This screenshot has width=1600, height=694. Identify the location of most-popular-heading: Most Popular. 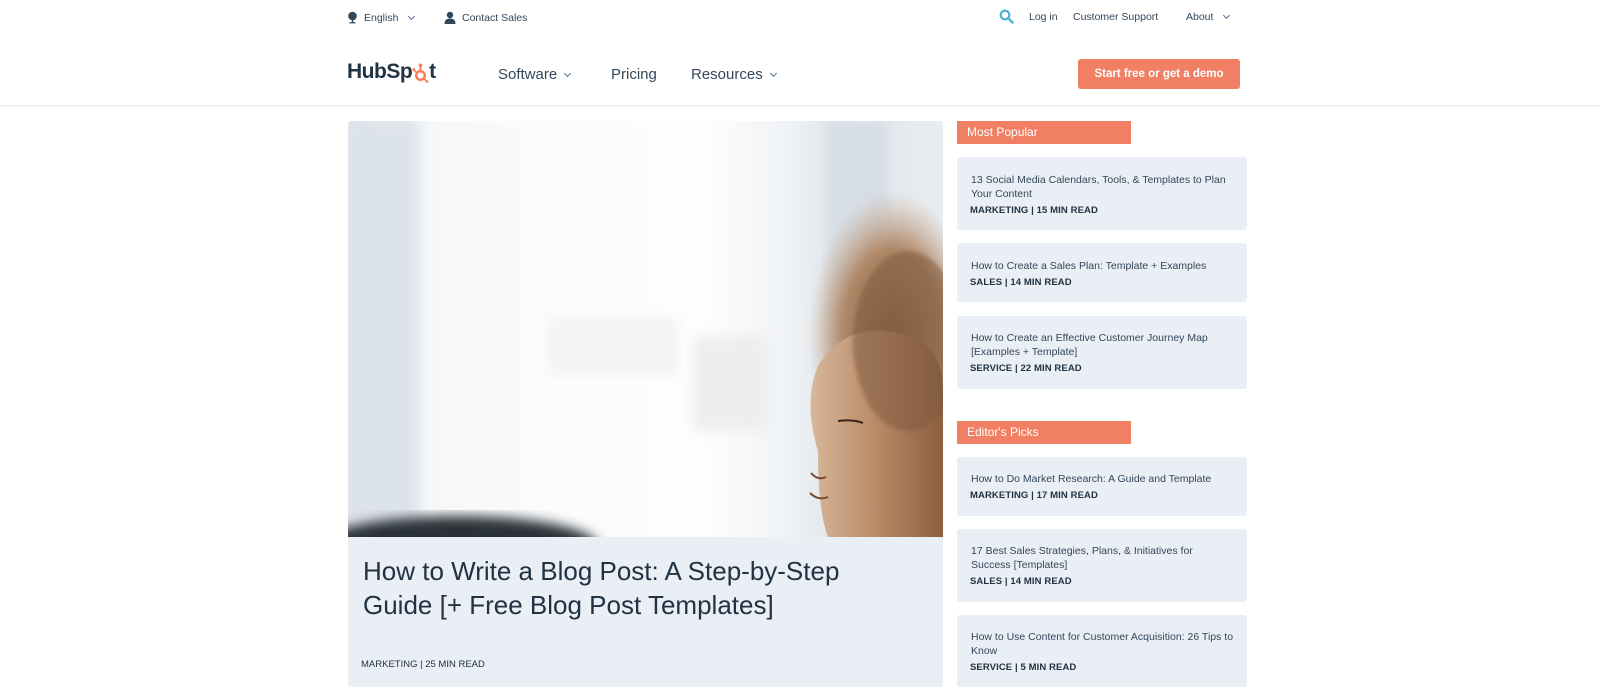
(1044, 132).